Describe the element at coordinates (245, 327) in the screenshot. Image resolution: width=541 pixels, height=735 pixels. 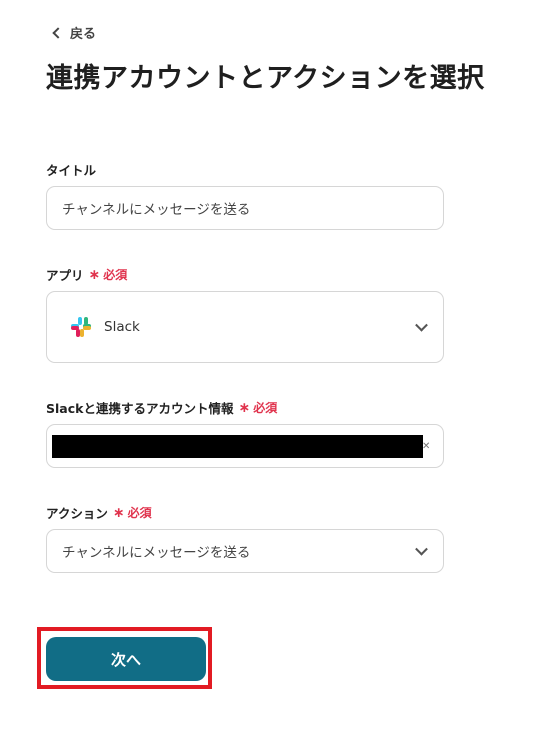
I see `app-select: Slack` at that location.